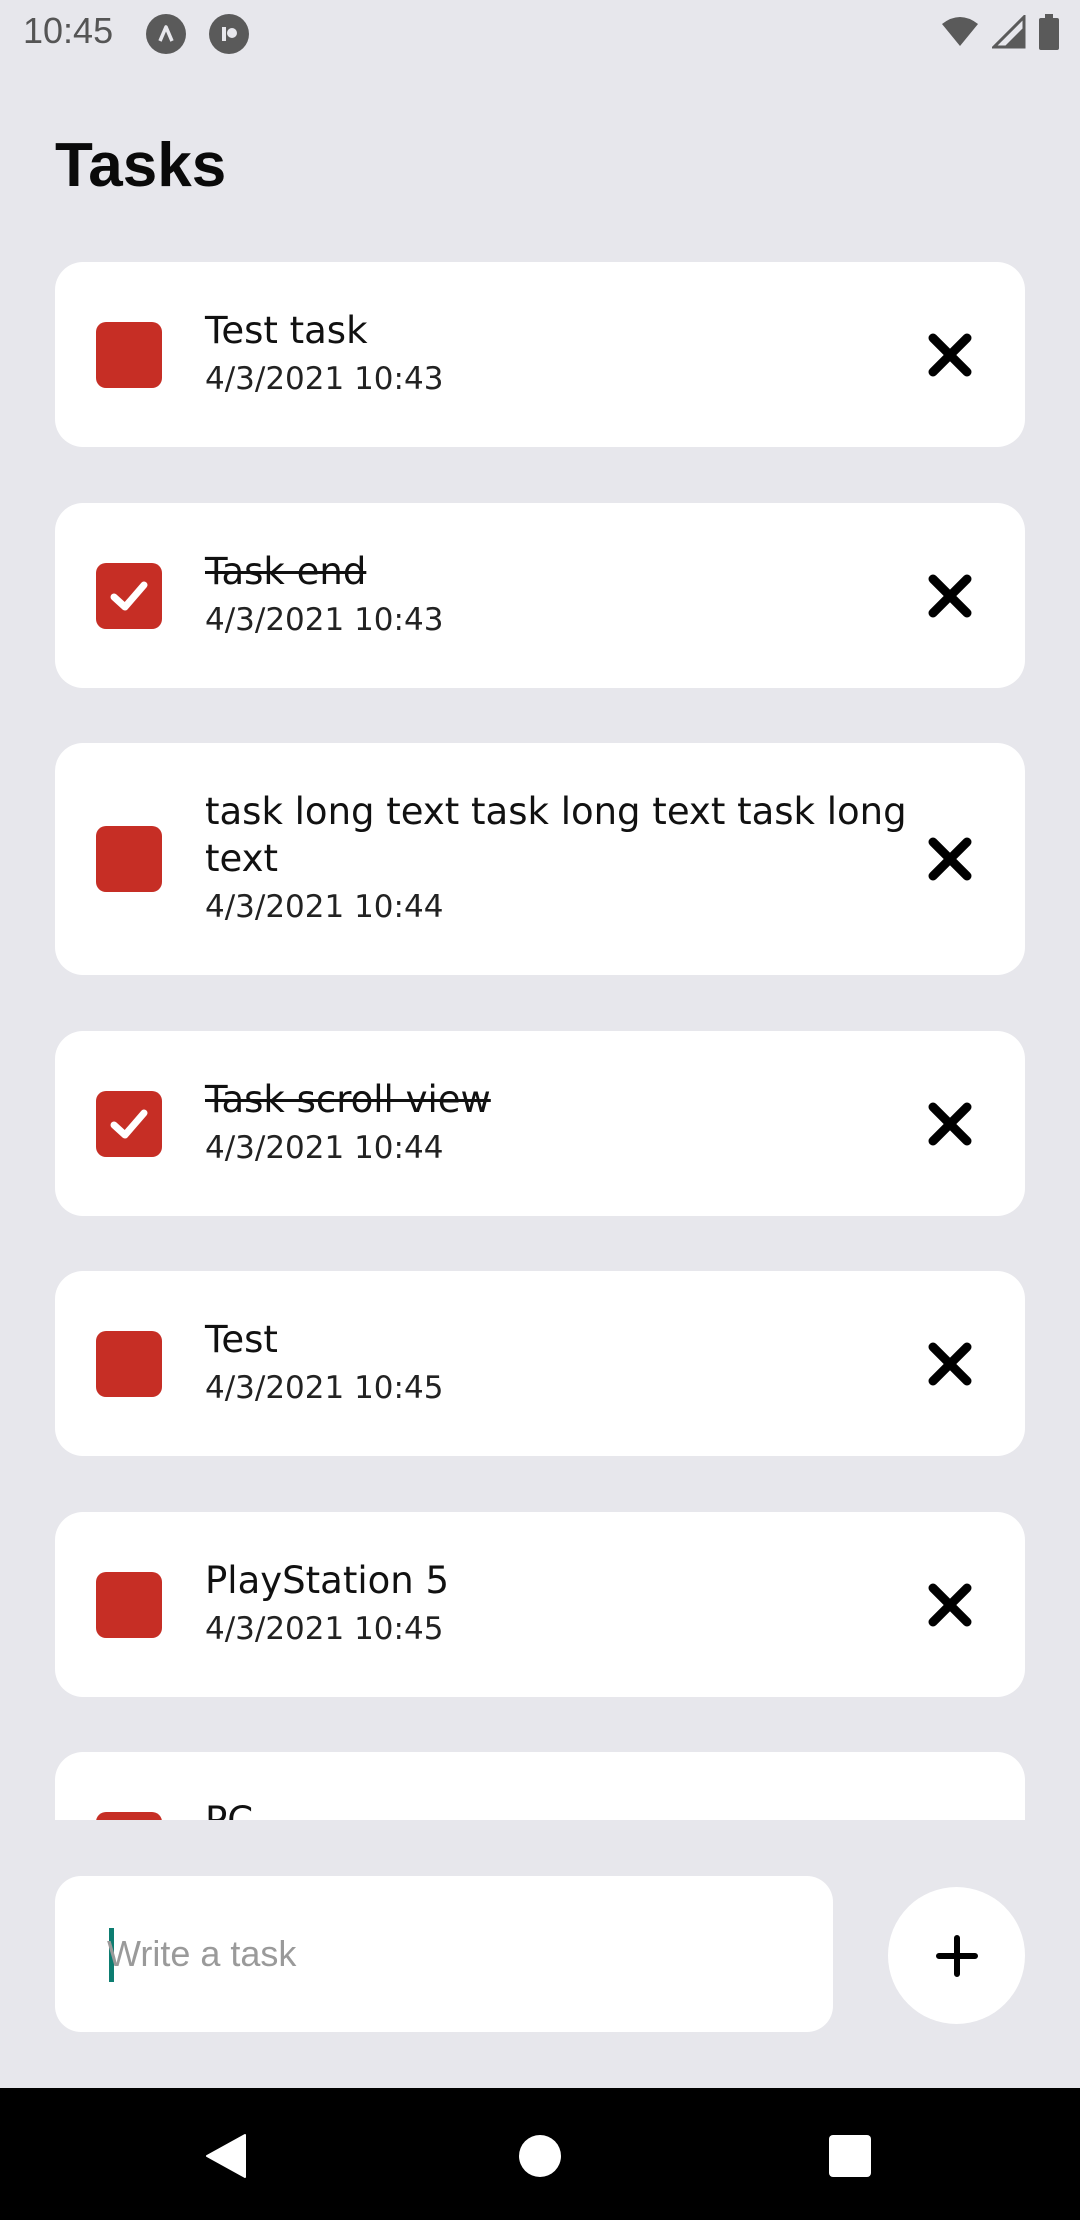  I want to click on task-input-container, so click(444, 1954).